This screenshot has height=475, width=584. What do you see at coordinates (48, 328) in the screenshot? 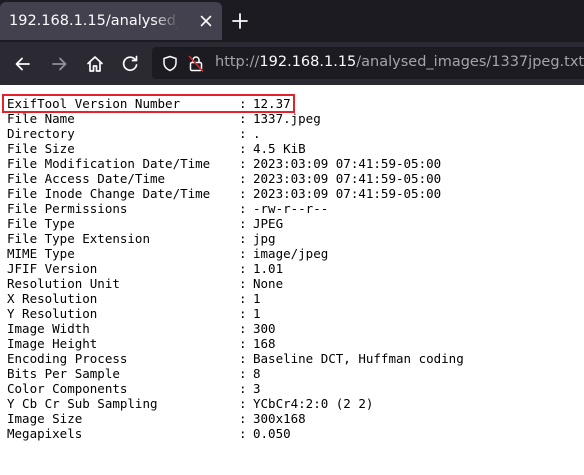
I see `exif-key: Image Width` at bounding box center [48, 328].